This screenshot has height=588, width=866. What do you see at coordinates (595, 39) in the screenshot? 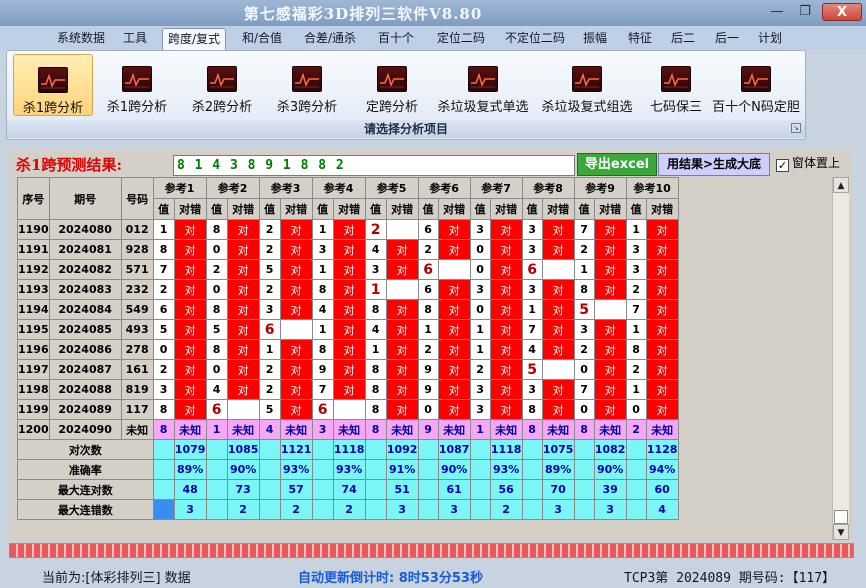
I see `tab-9: 振幅` at bounding box center [595, 39].